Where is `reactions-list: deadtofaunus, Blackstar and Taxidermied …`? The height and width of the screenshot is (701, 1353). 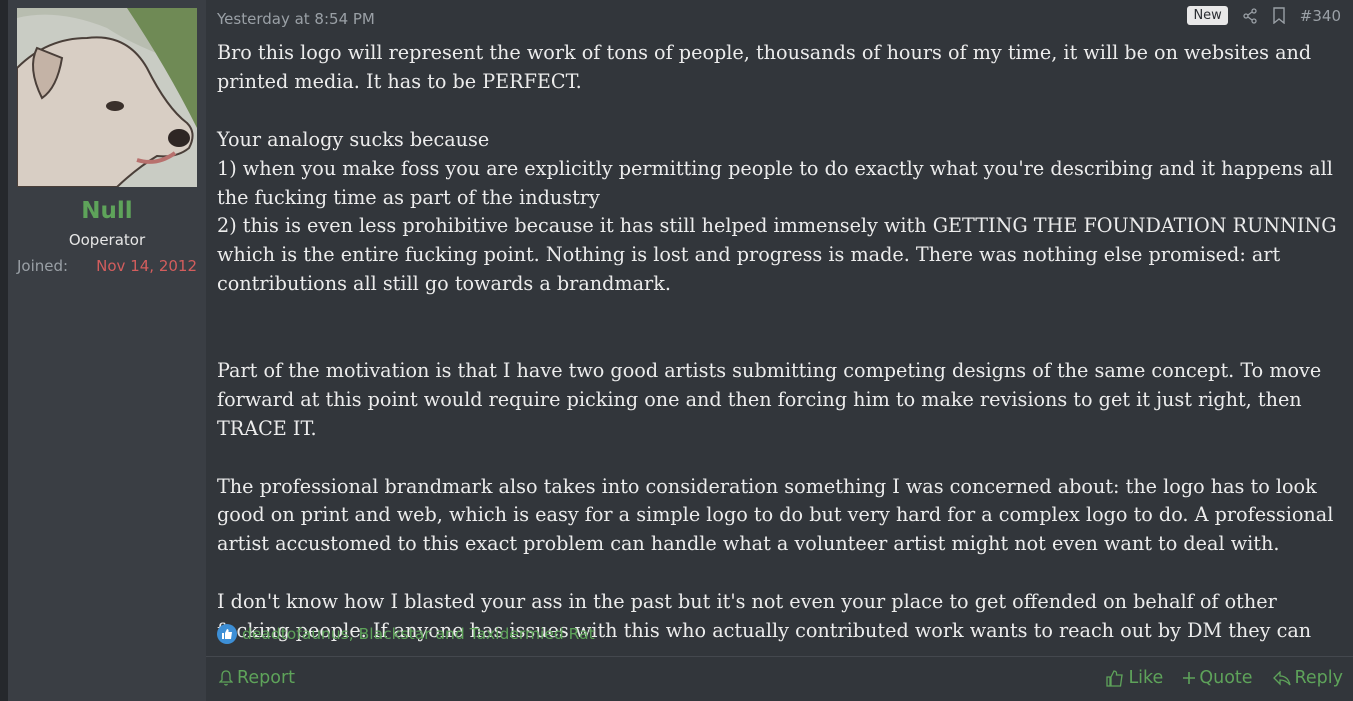 reactions-list: deadtofaunus, Blackstar and Taxidermied … is located at coordinates (418, 634).